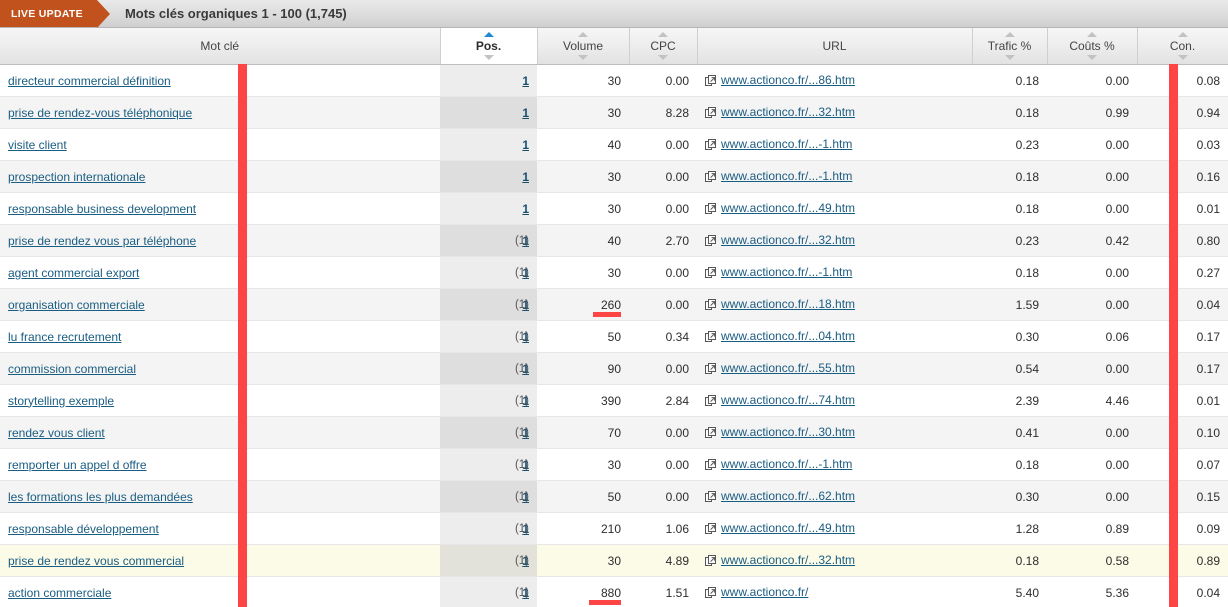  What do you see at coordinates (1117, 112) in the screenshot?
I see `costs-value: 0.99` at bounding box center [1117, 112].